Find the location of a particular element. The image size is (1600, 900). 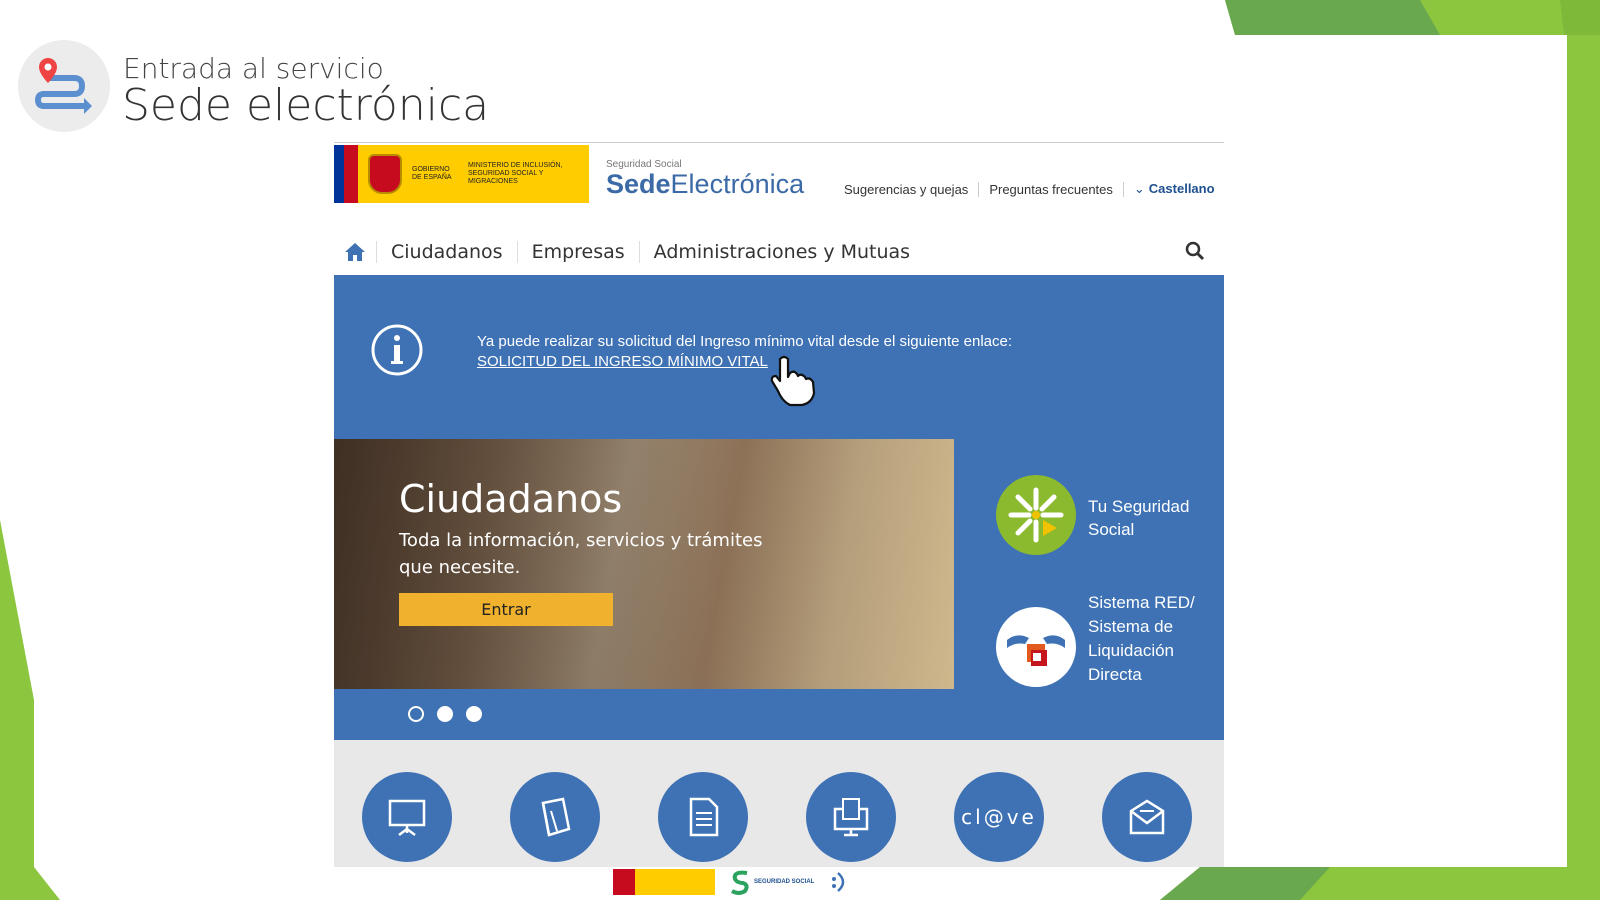

language-select: ⌄ Castellano is located at coordinates (1169, 189).